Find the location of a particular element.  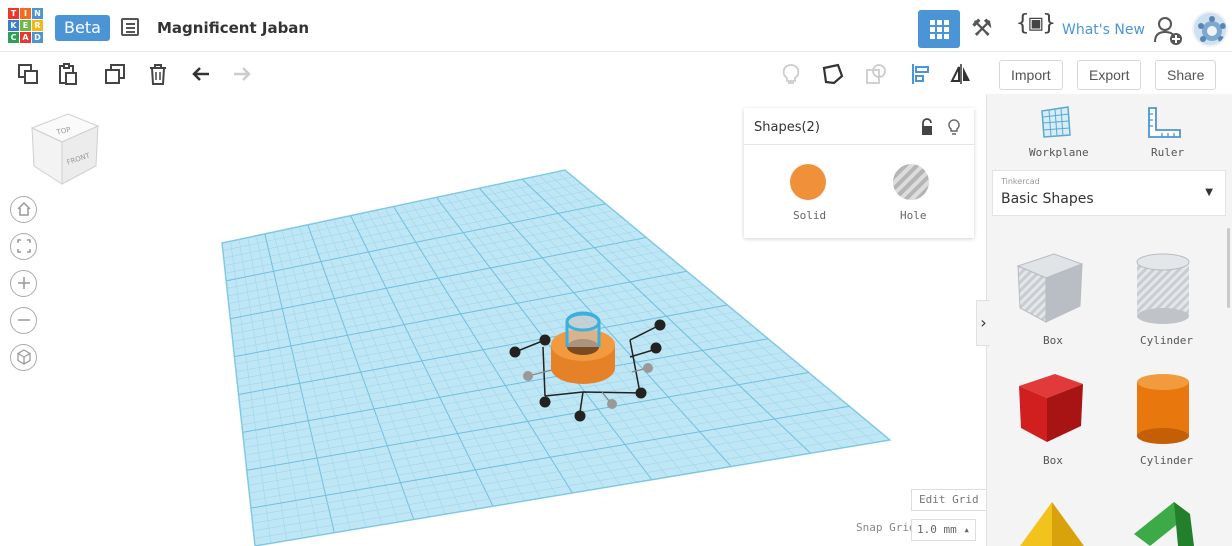

shapes-count-title: Shapes(2) is located at coordinates (787, 127).